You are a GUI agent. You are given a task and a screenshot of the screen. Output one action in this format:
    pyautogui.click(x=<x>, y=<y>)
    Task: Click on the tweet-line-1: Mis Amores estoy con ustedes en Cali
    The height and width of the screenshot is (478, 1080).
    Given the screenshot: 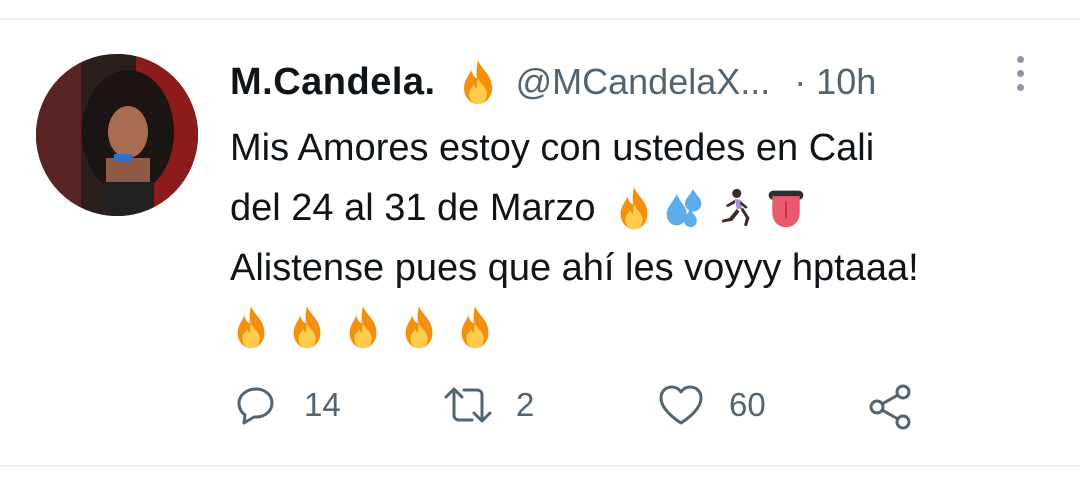 What is the action you would take?
    pyautogui.click(x=552, y=148)
    